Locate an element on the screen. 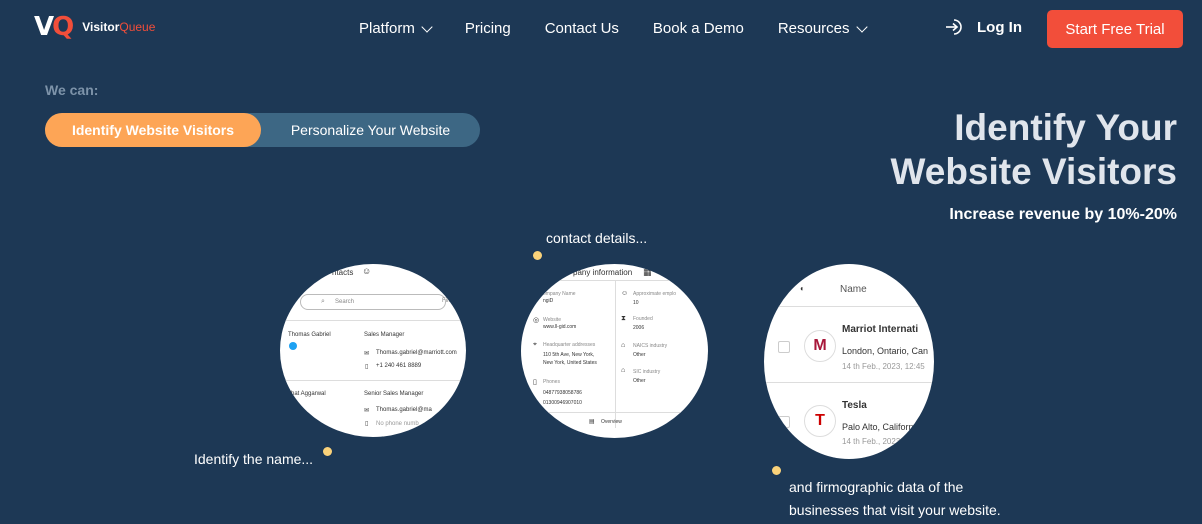 The width and height of the screenshot is (1202, 524). company-info-tab-label: pany information is located at coordinates (603, 272).